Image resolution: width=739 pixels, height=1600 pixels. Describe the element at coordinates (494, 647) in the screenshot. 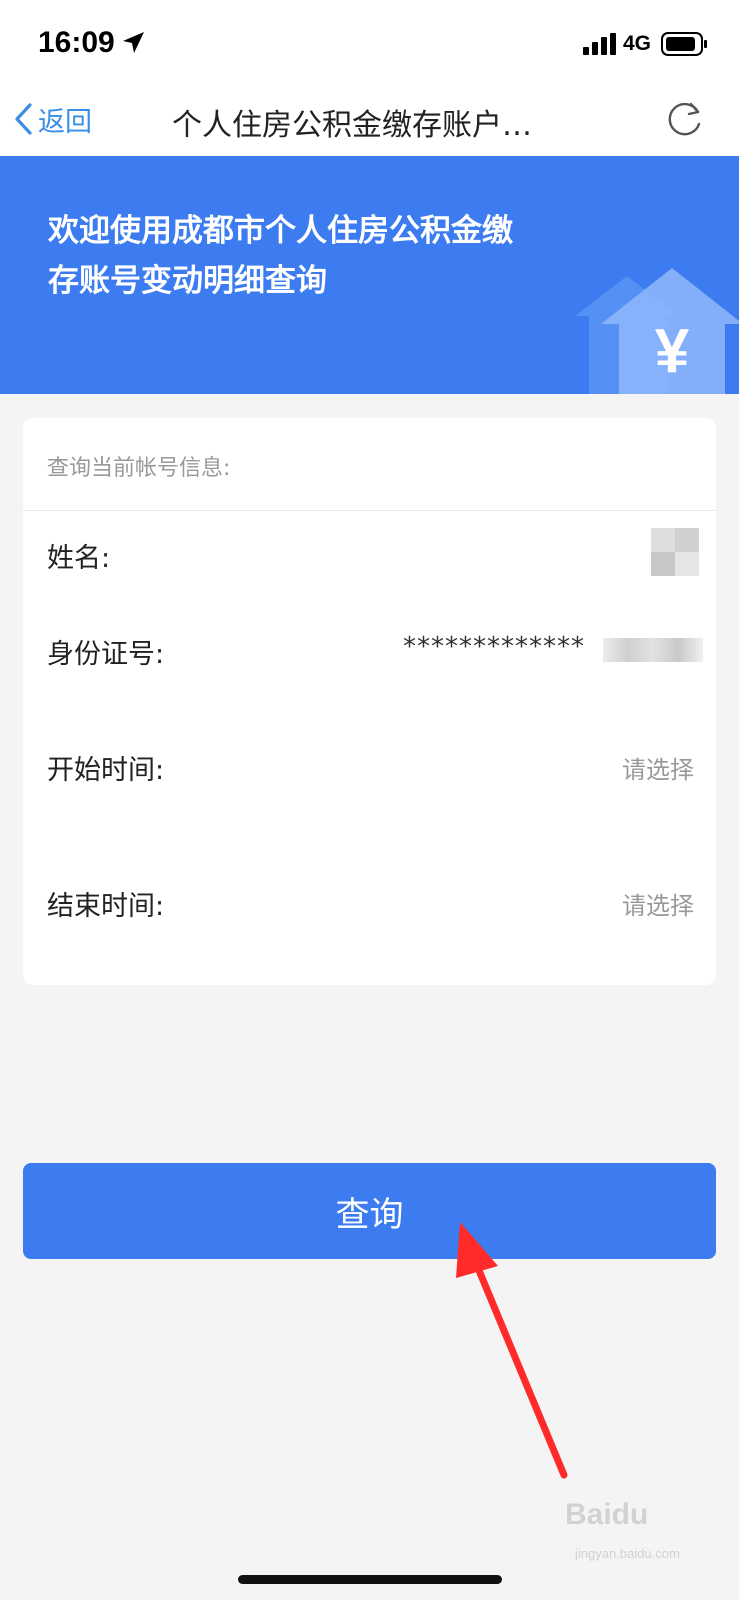

I see `id-number-value: *************` at that location.